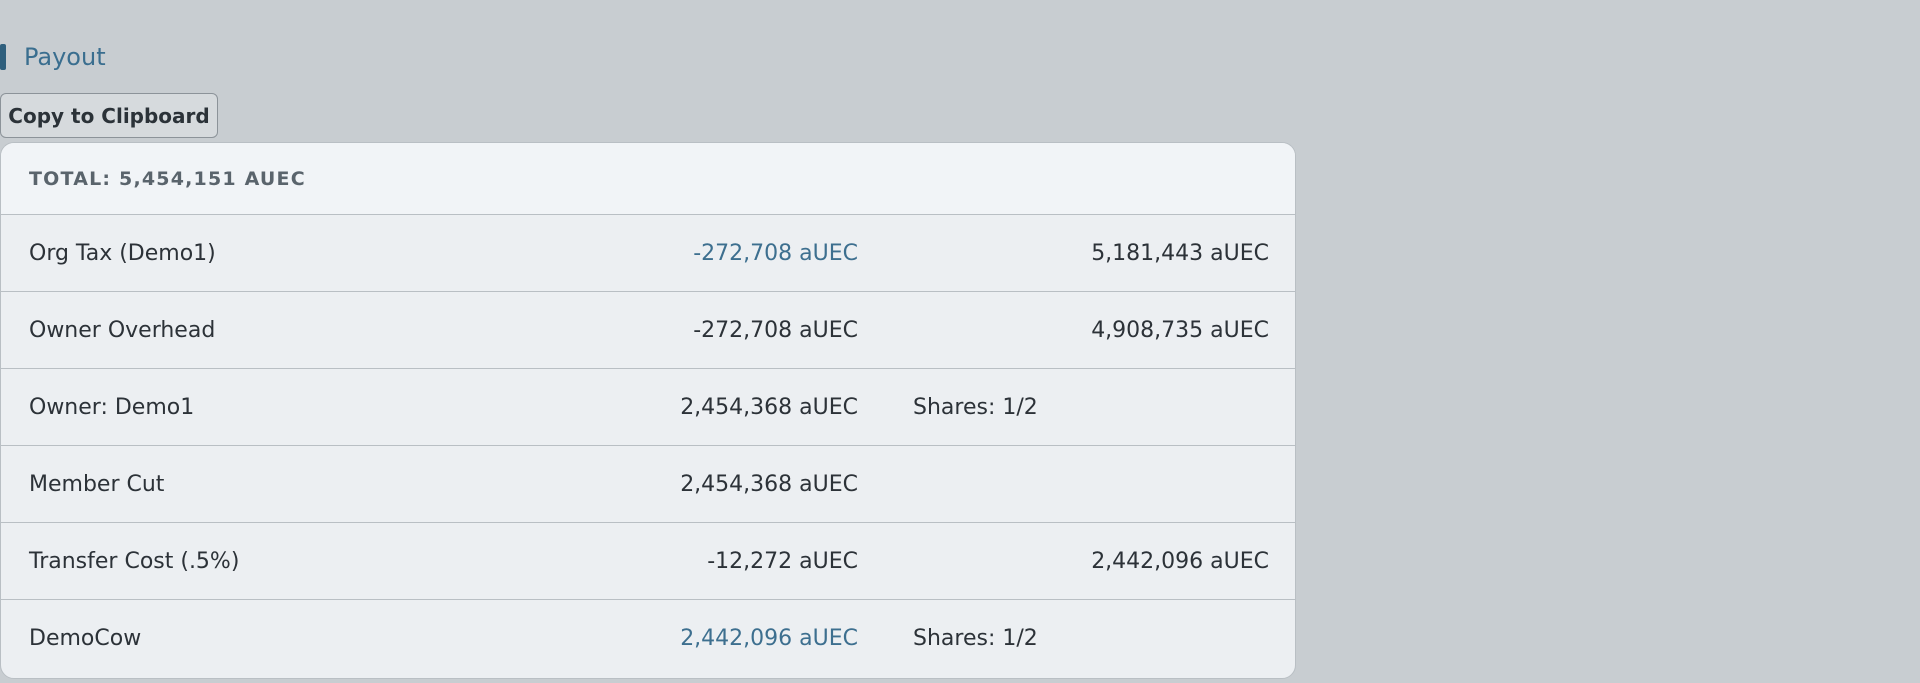 This screenshot has width=1920, height=683. What do you see at coordinates (109, 115) in the screenshot?
I see `copy-to-clipboard-button: Copy to Clipboard` at bounding box center [109, 115].